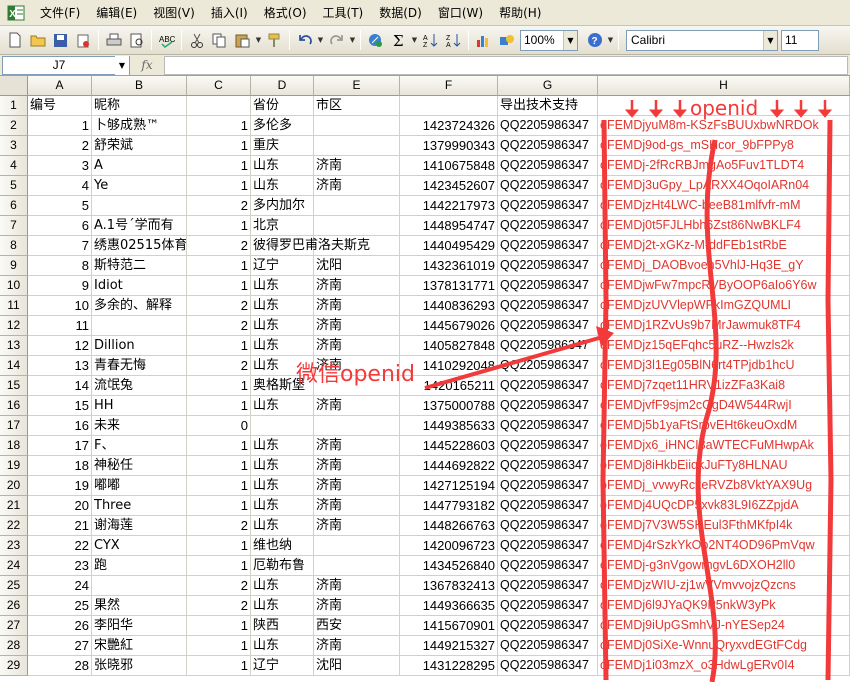 The height and width of the screenshot is (682, 850). I want to click on cell-e: 沈阳, so click(357, 666).